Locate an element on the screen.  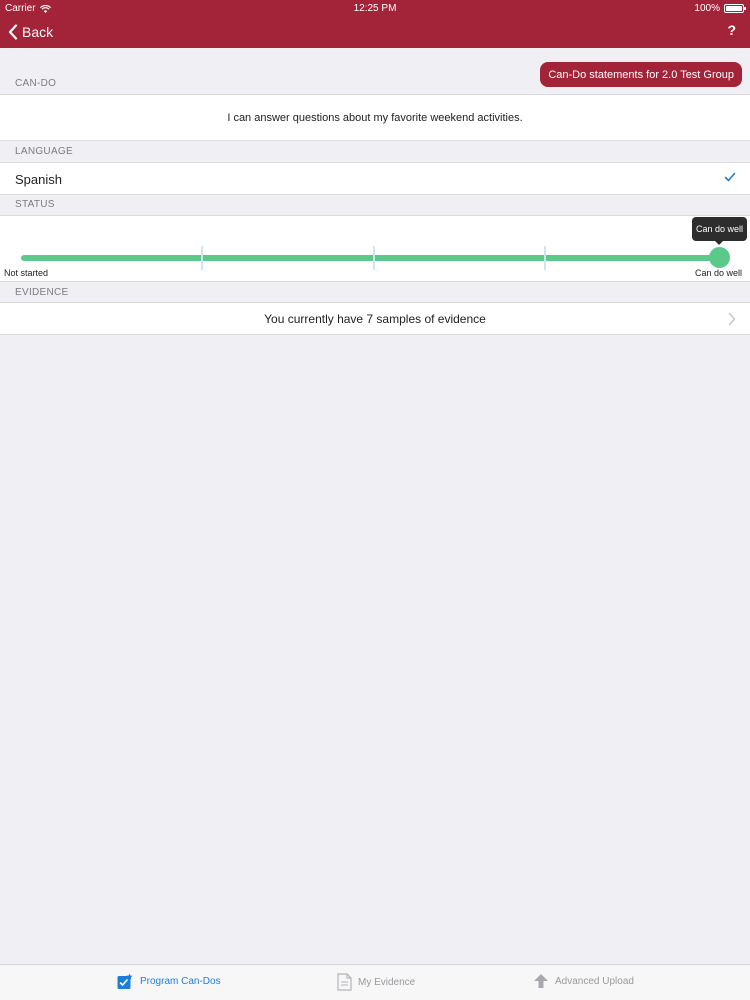
language-value: Spanish is located at coordinates (38, 179).